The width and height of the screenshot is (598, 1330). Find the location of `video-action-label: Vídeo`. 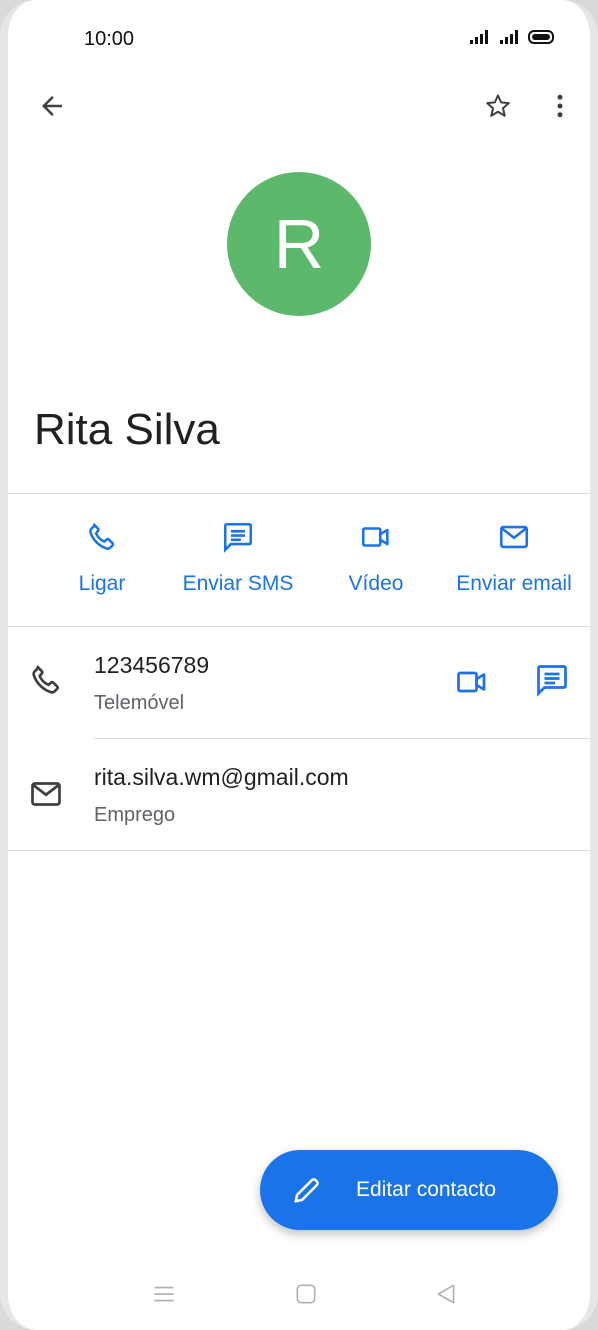

video-action-label: Vídeo is located at coordinates (376, 583).